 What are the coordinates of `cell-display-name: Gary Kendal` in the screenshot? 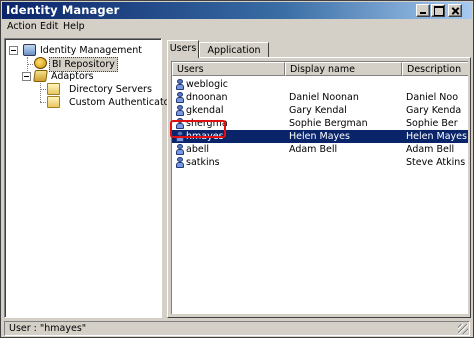 It's located at (318, 110).